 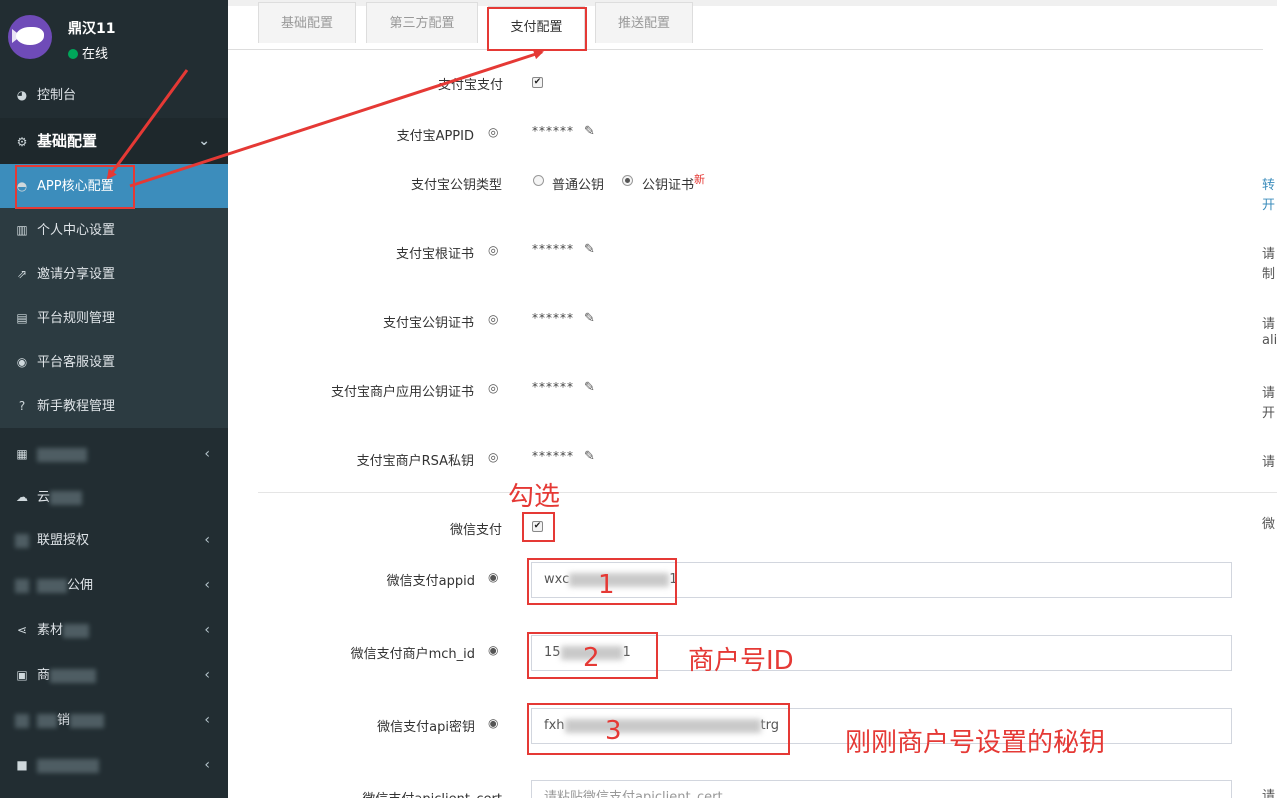 What do you see at coordinates (1269, 340) in the screenshot?
I see `hint-text: ali` at bounding box center [1269, 340].